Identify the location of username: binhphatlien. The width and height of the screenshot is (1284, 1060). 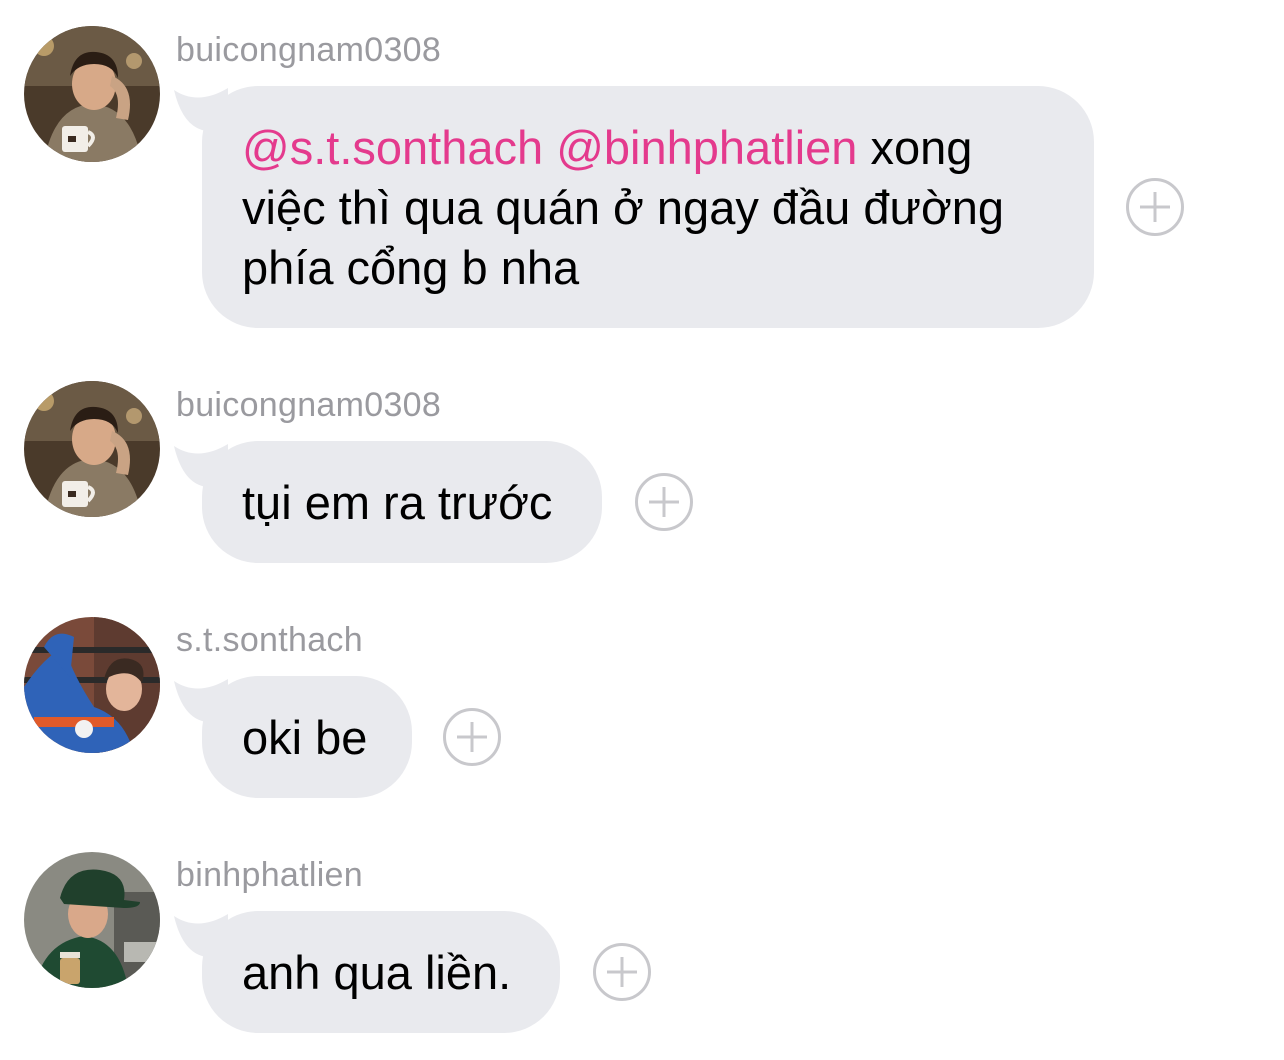
(269, 875).